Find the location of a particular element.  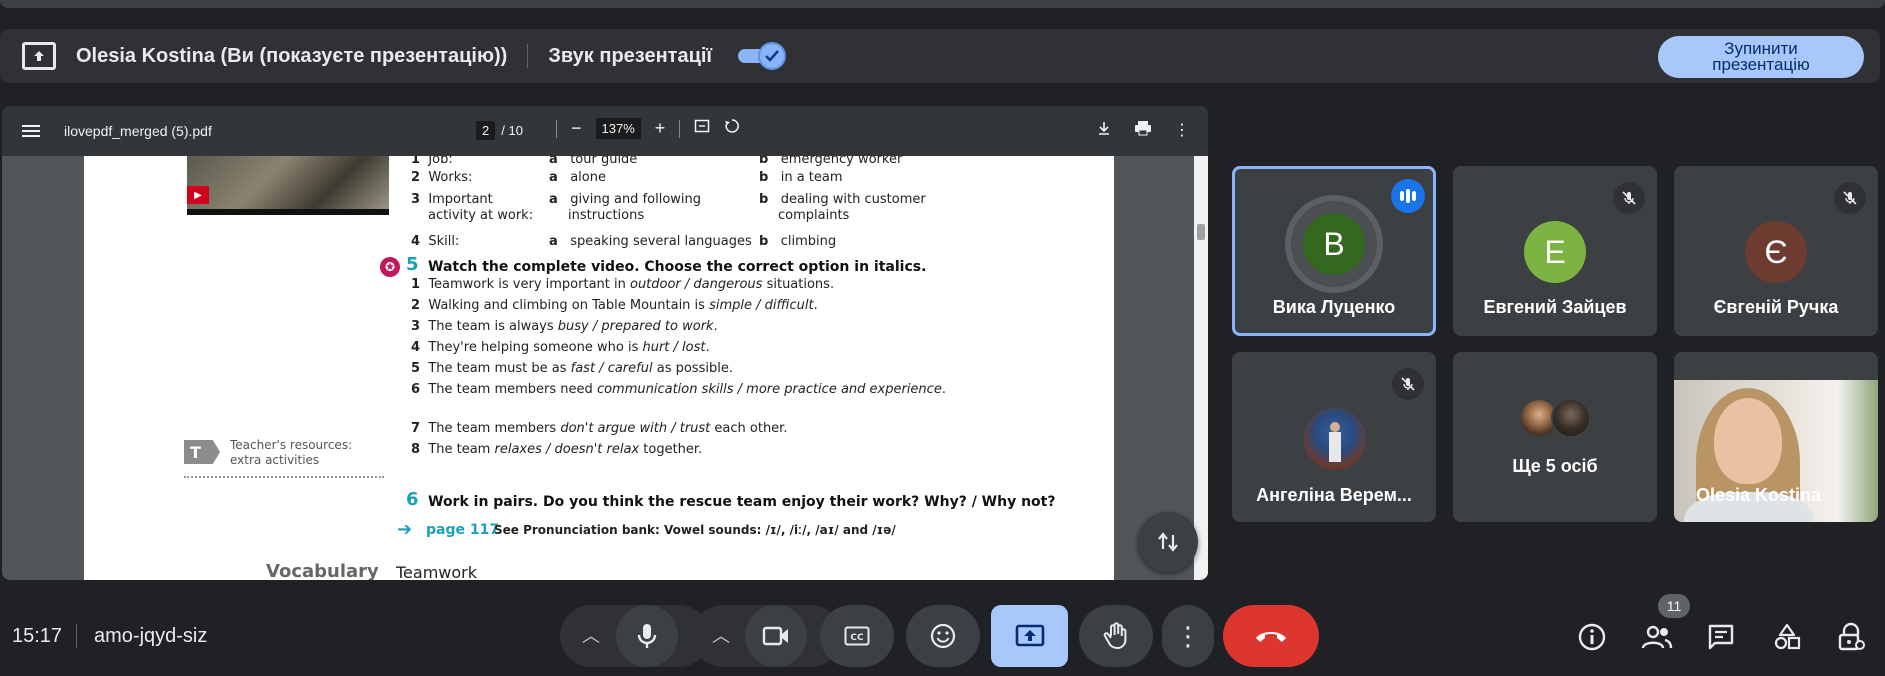

rotate-icon is located at coordinates (732, 128).